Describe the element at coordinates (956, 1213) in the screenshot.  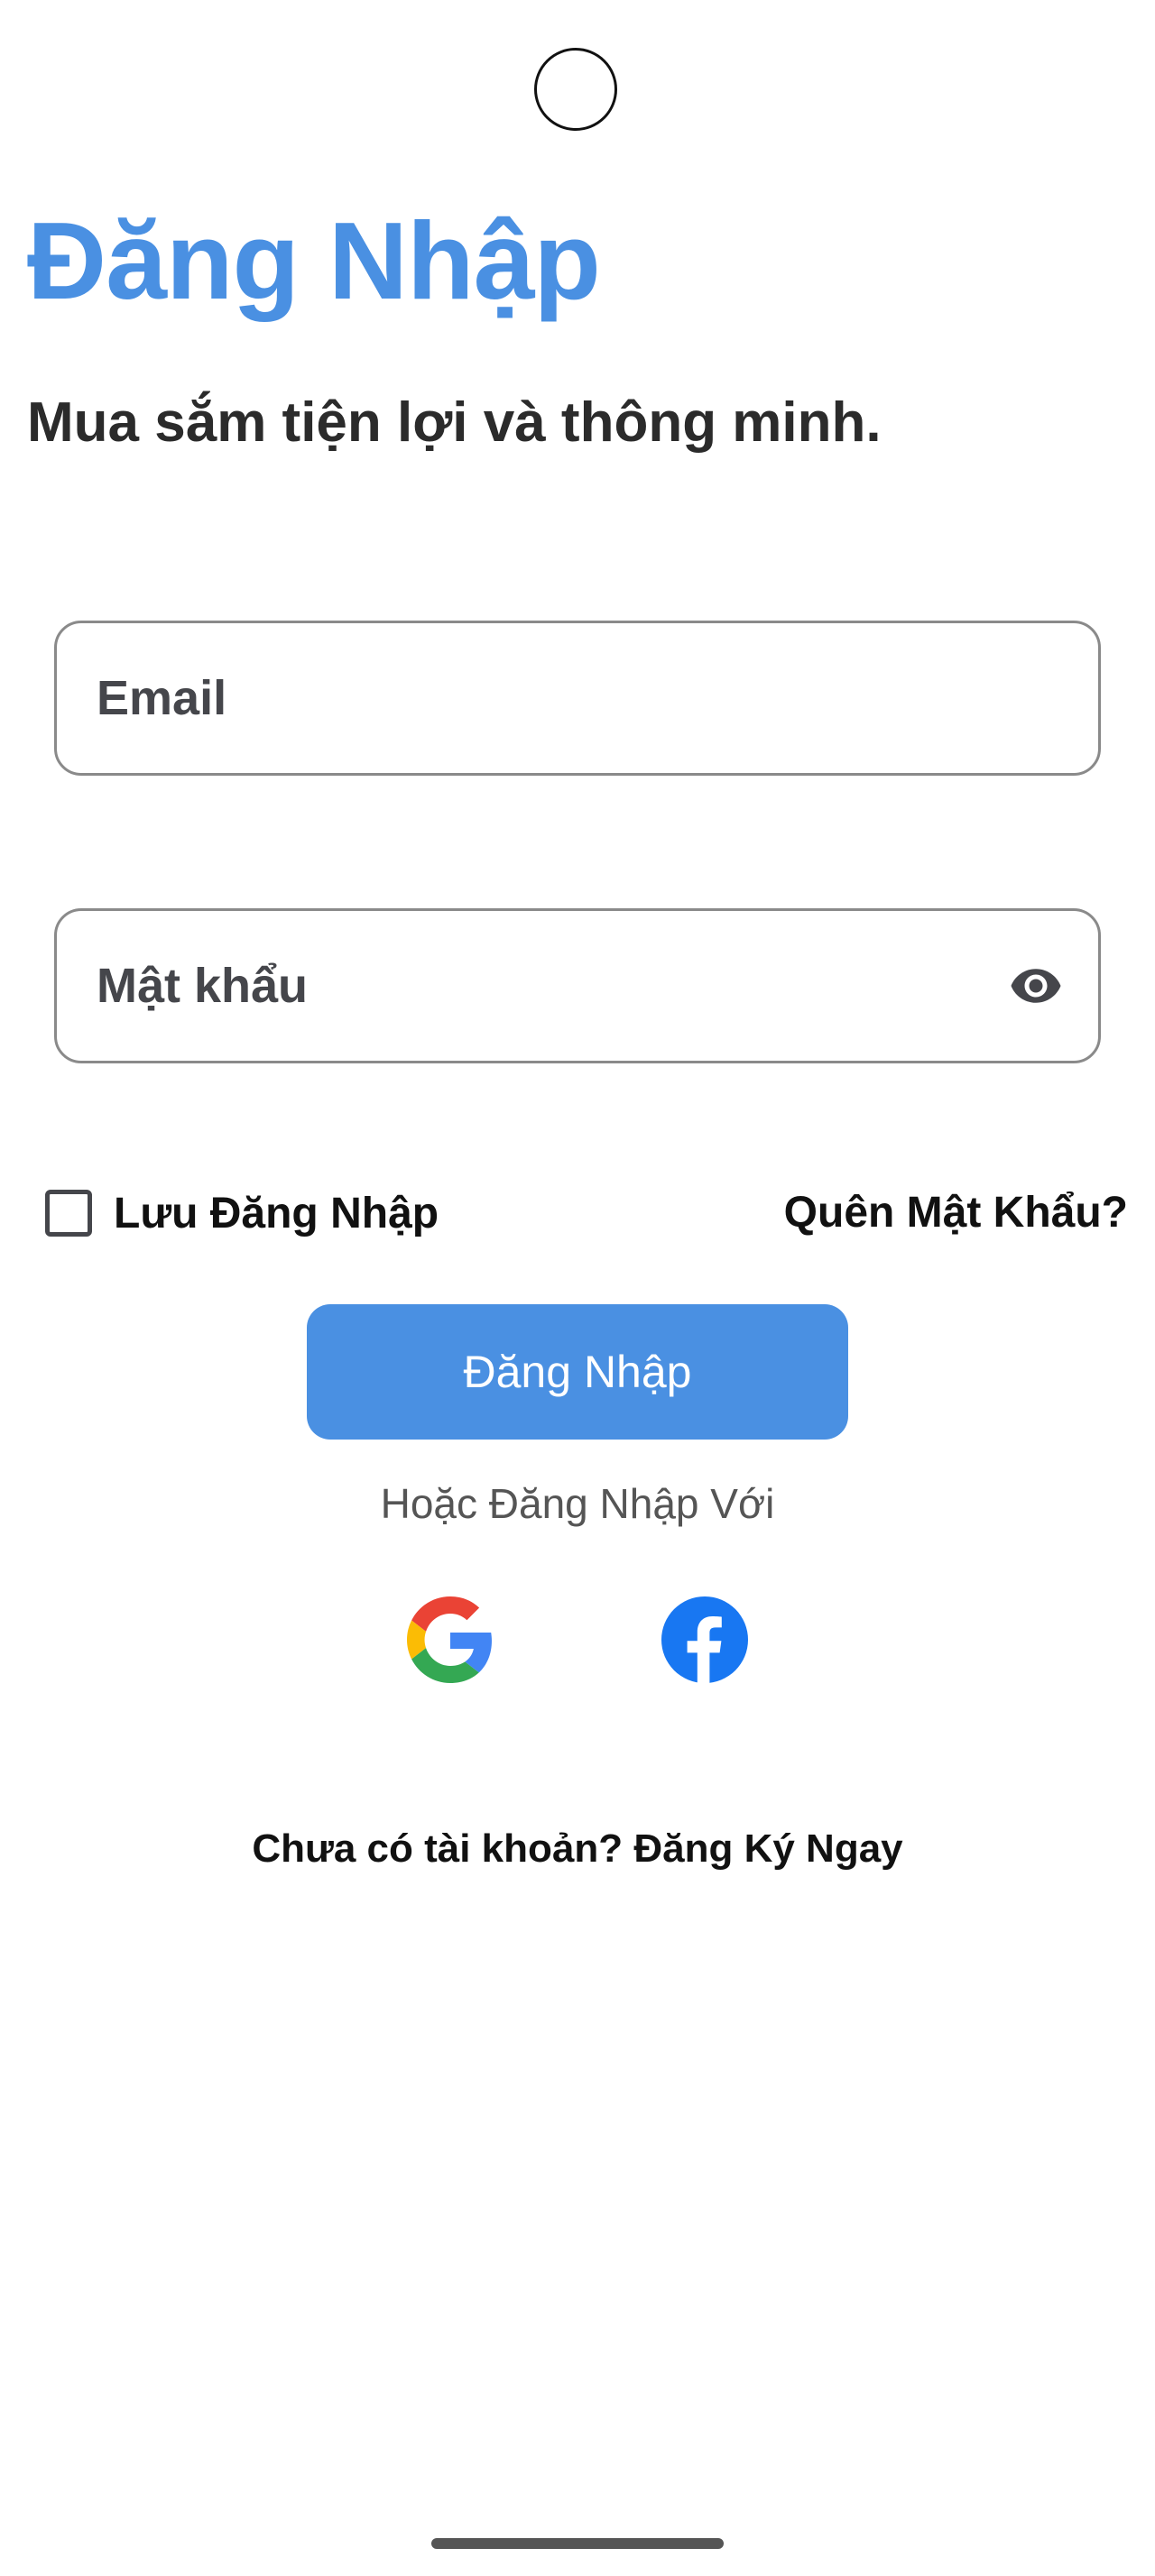
I see `forgot-password-link: Quên Mật Khẩu?` at that location.